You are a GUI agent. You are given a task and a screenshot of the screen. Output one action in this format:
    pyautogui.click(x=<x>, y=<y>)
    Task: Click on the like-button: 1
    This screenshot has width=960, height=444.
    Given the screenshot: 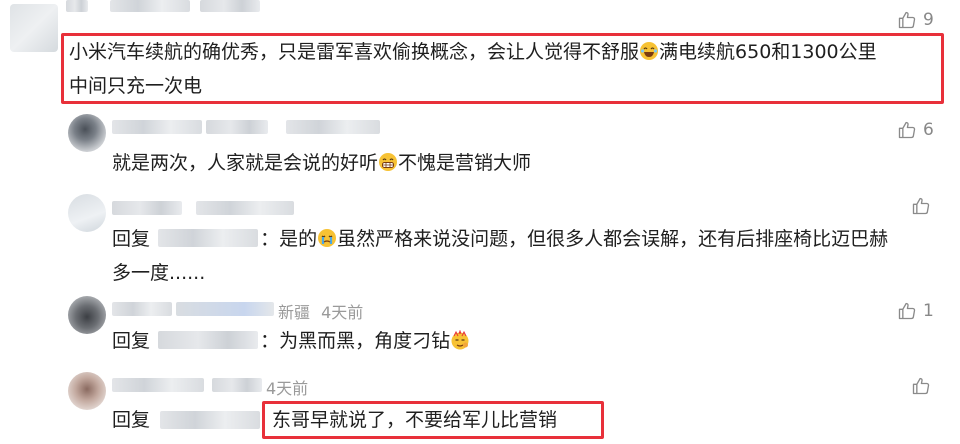 What is the action you would take?
    pyautogui.click(x=915, y=311)
    